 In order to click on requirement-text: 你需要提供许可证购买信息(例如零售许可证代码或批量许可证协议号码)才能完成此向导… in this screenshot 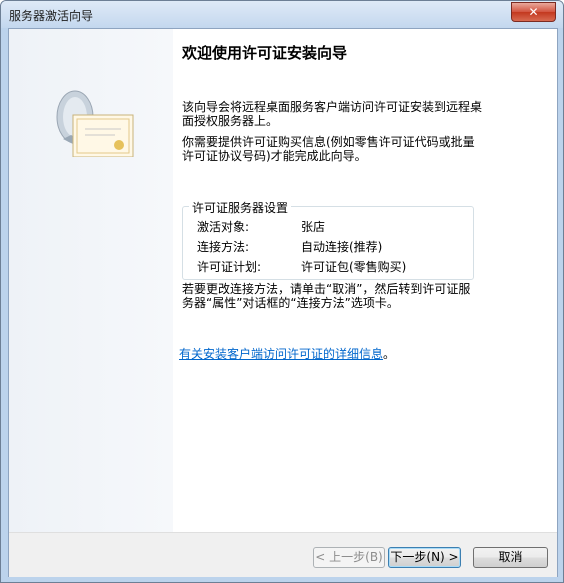, I will do `click(328, 149)`.